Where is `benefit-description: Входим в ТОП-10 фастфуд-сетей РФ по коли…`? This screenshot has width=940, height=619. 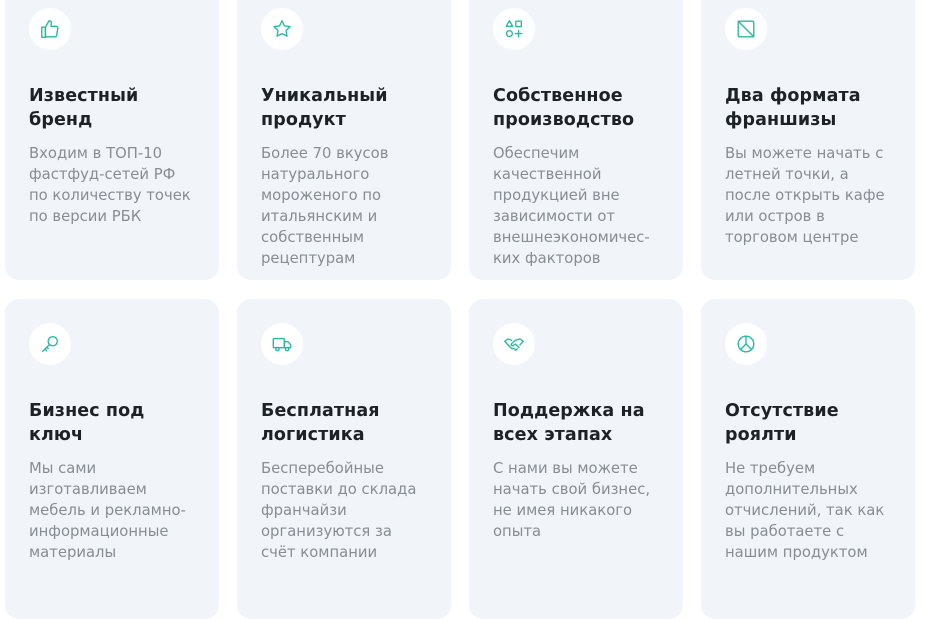
benefit-description: Входим в ТОП-10 фастфуд-сетей РФ по коли… is located at coordinates (110, 185).